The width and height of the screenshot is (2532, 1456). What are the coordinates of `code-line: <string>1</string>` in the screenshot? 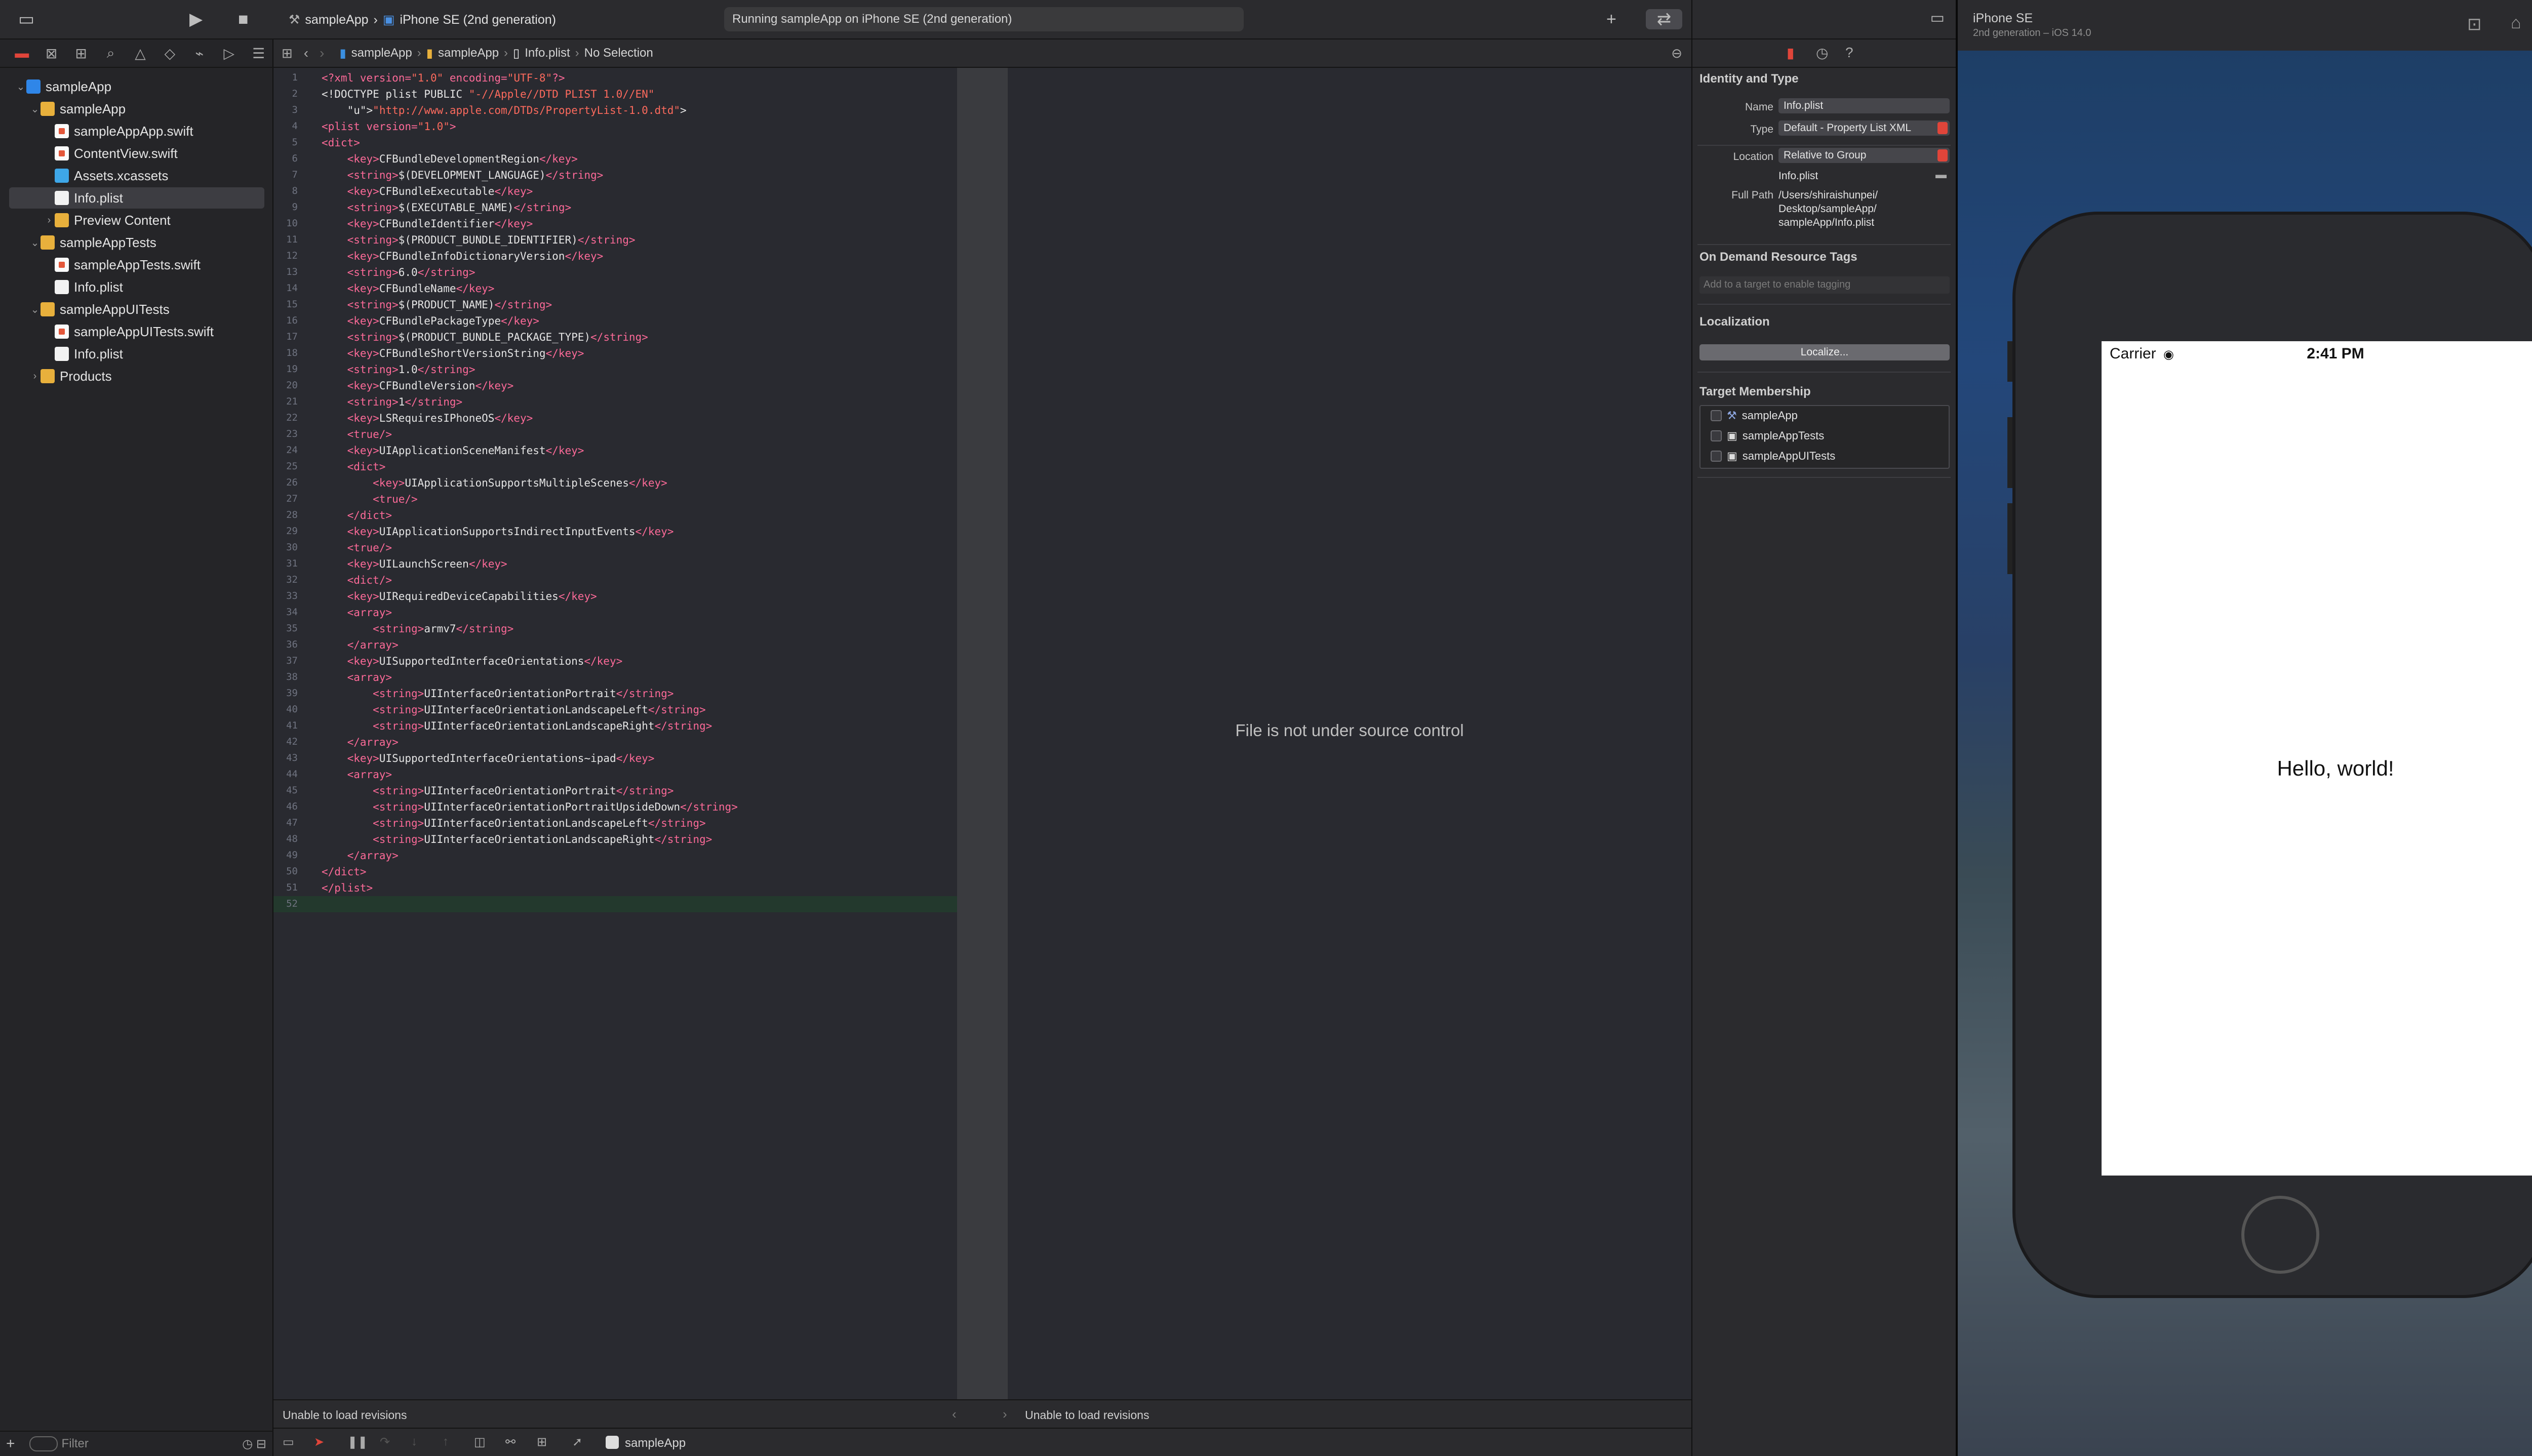 It's located at (392, 402).